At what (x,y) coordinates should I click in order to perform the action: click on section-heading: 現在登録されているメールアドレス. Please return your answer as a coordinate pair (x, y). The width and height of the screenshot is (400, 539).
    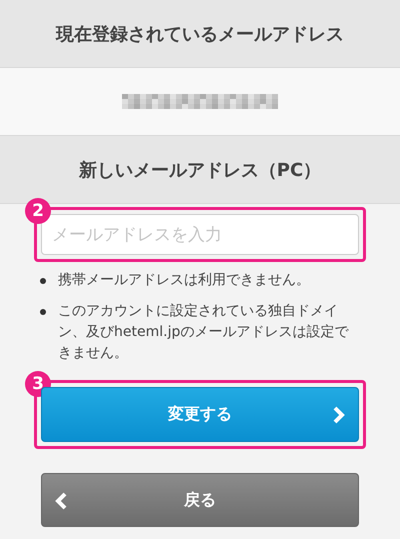
    Looking at the image, I should click on (200, 34).